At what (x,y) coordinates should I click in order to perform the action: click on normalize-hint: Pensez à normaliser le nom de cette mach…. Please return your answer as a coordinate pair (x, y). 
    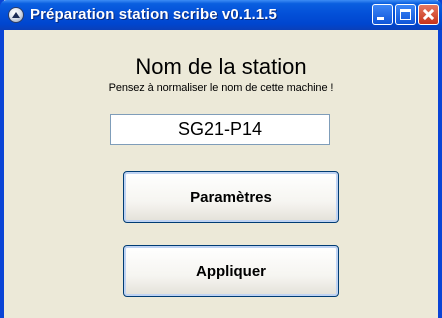
    Looking at the image, I should click on (221, 88).